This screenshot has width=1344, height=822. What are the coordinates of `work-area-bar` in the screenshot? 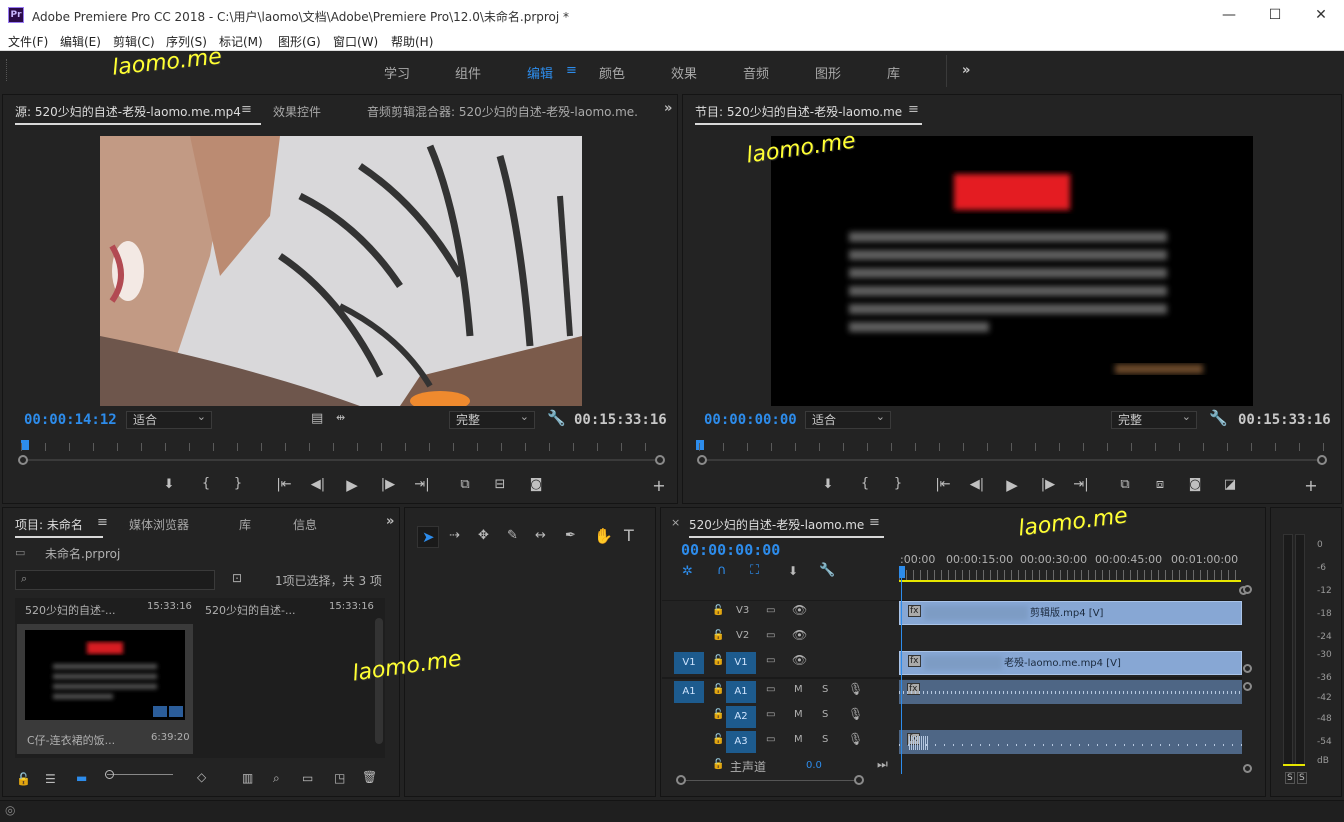 It's located at (1070, 581).